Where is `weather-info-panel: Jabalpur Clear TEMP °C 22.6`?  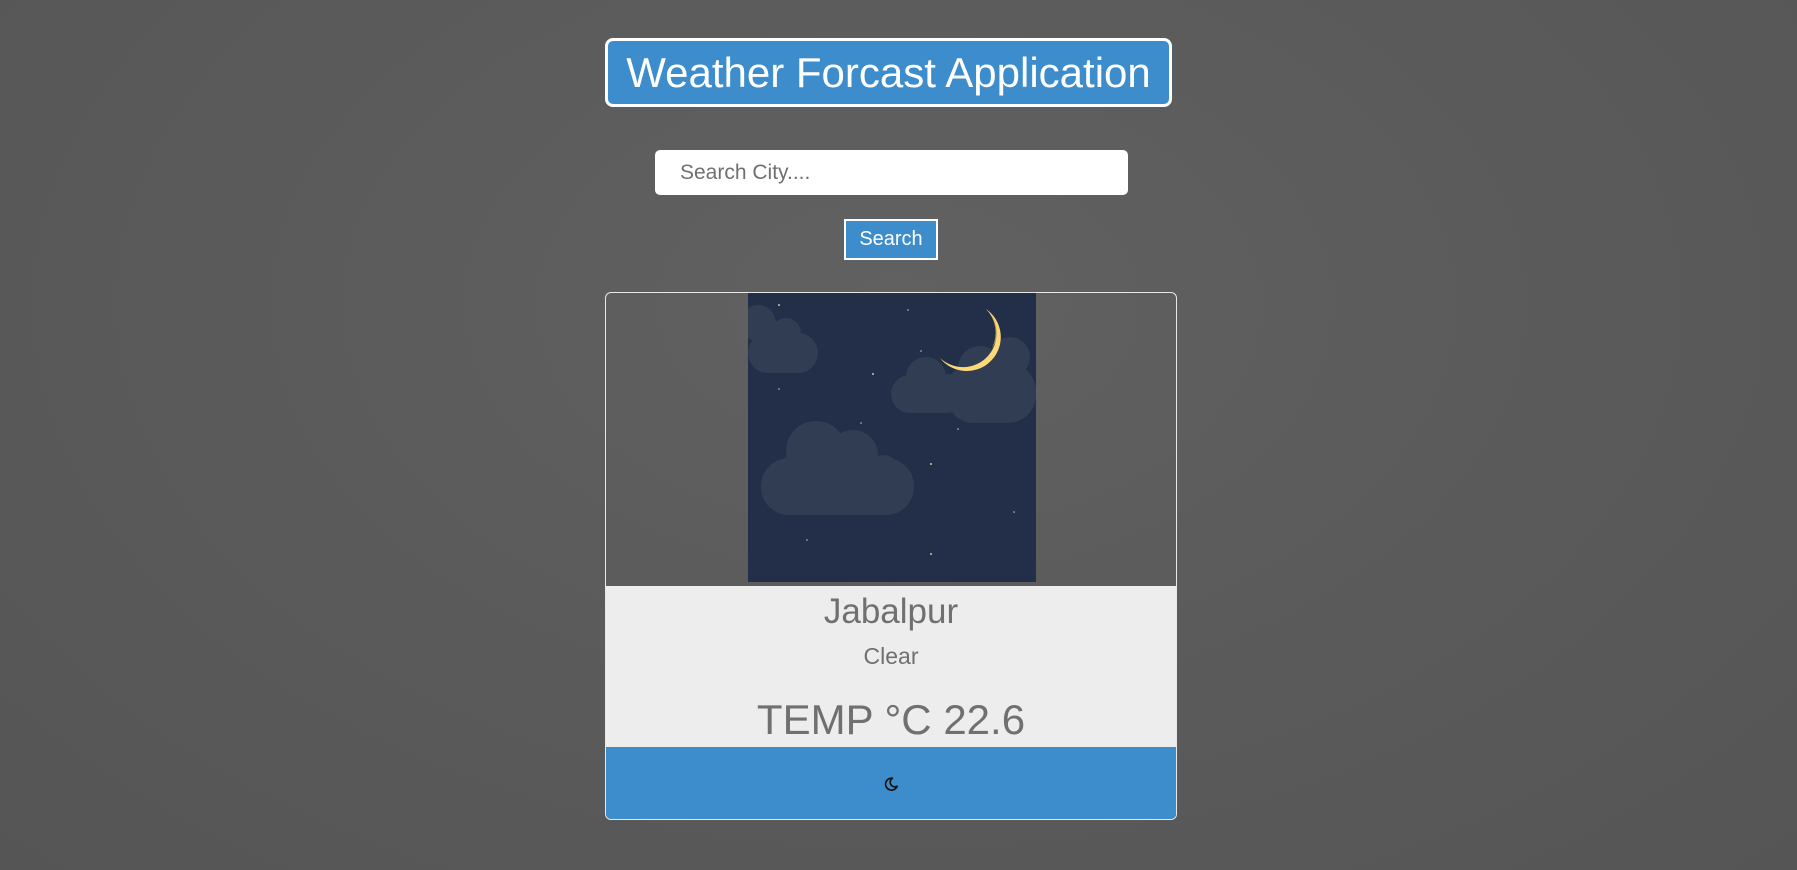 weather-info-panel: Jabalpur Clear TEMP °C 22.6 is located at coordinates (891, 666).